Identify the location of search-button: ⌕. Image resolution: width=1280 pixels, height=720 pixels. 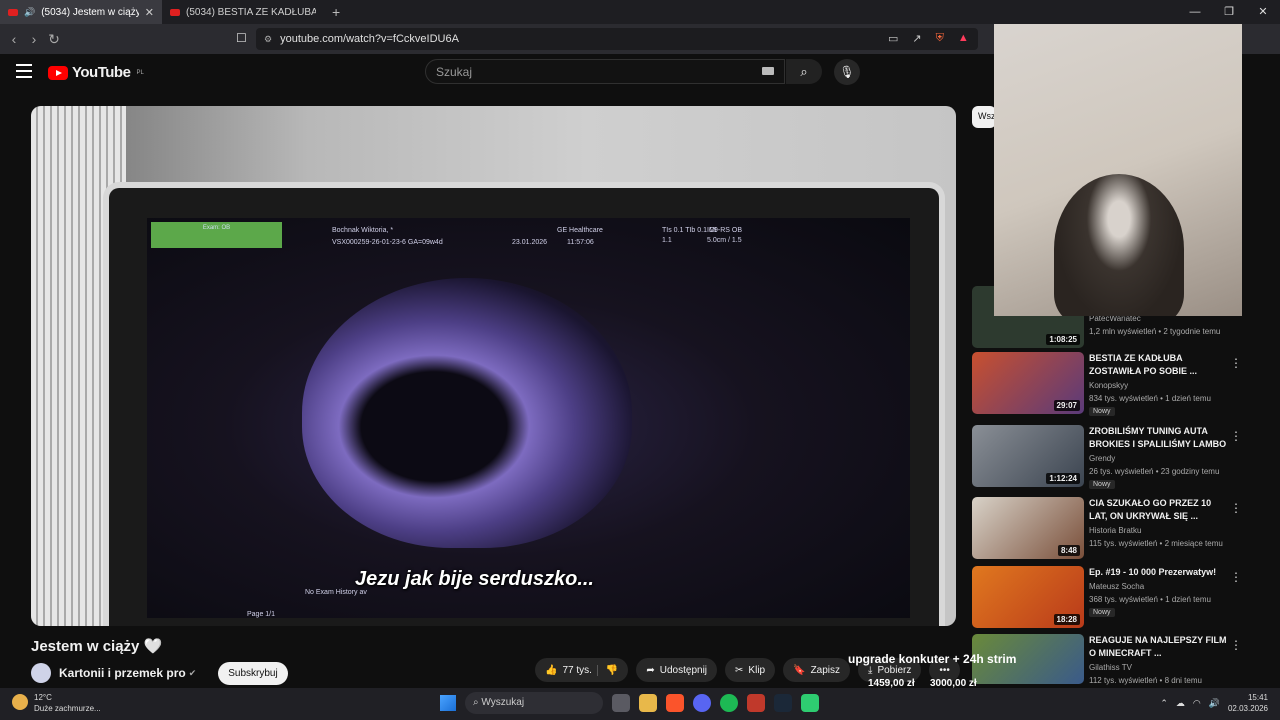
(804, 71).